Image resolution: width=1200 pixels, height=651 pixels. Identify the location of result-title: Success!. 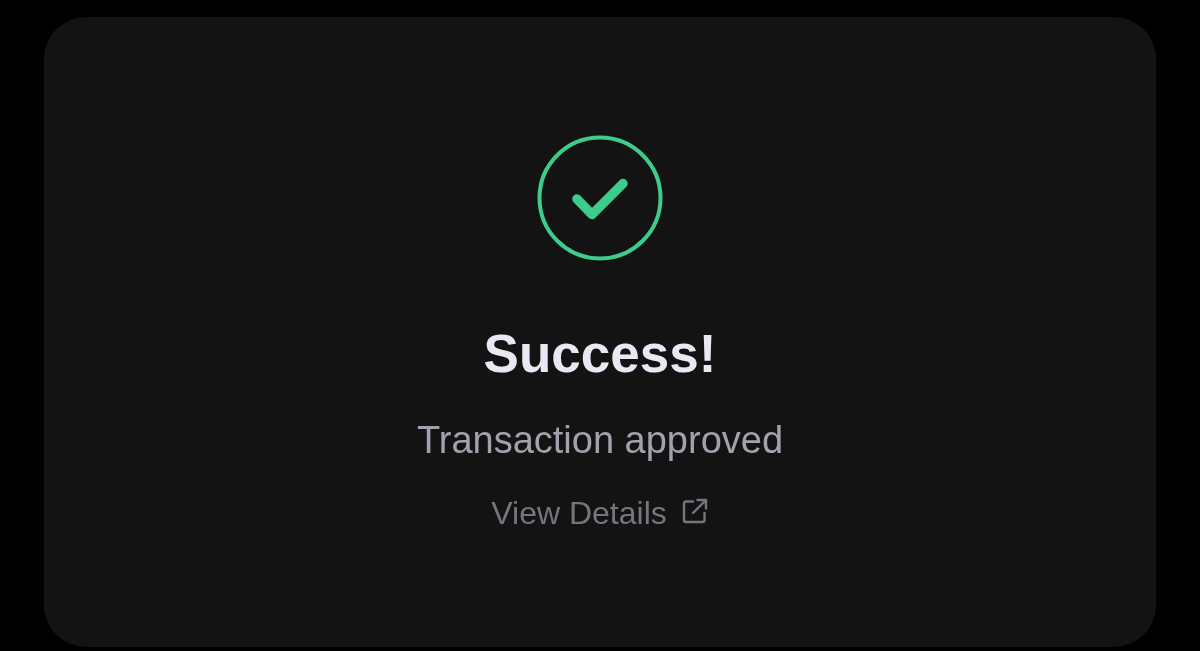
(600, 354).